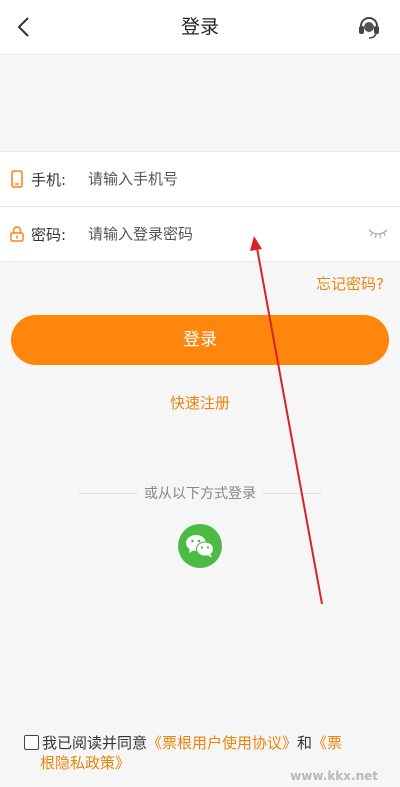 Image resolution: width=400 pixels, height=787 pixels. I want to click on privacy-policy-link-part1: 《票, so click(327, 743).